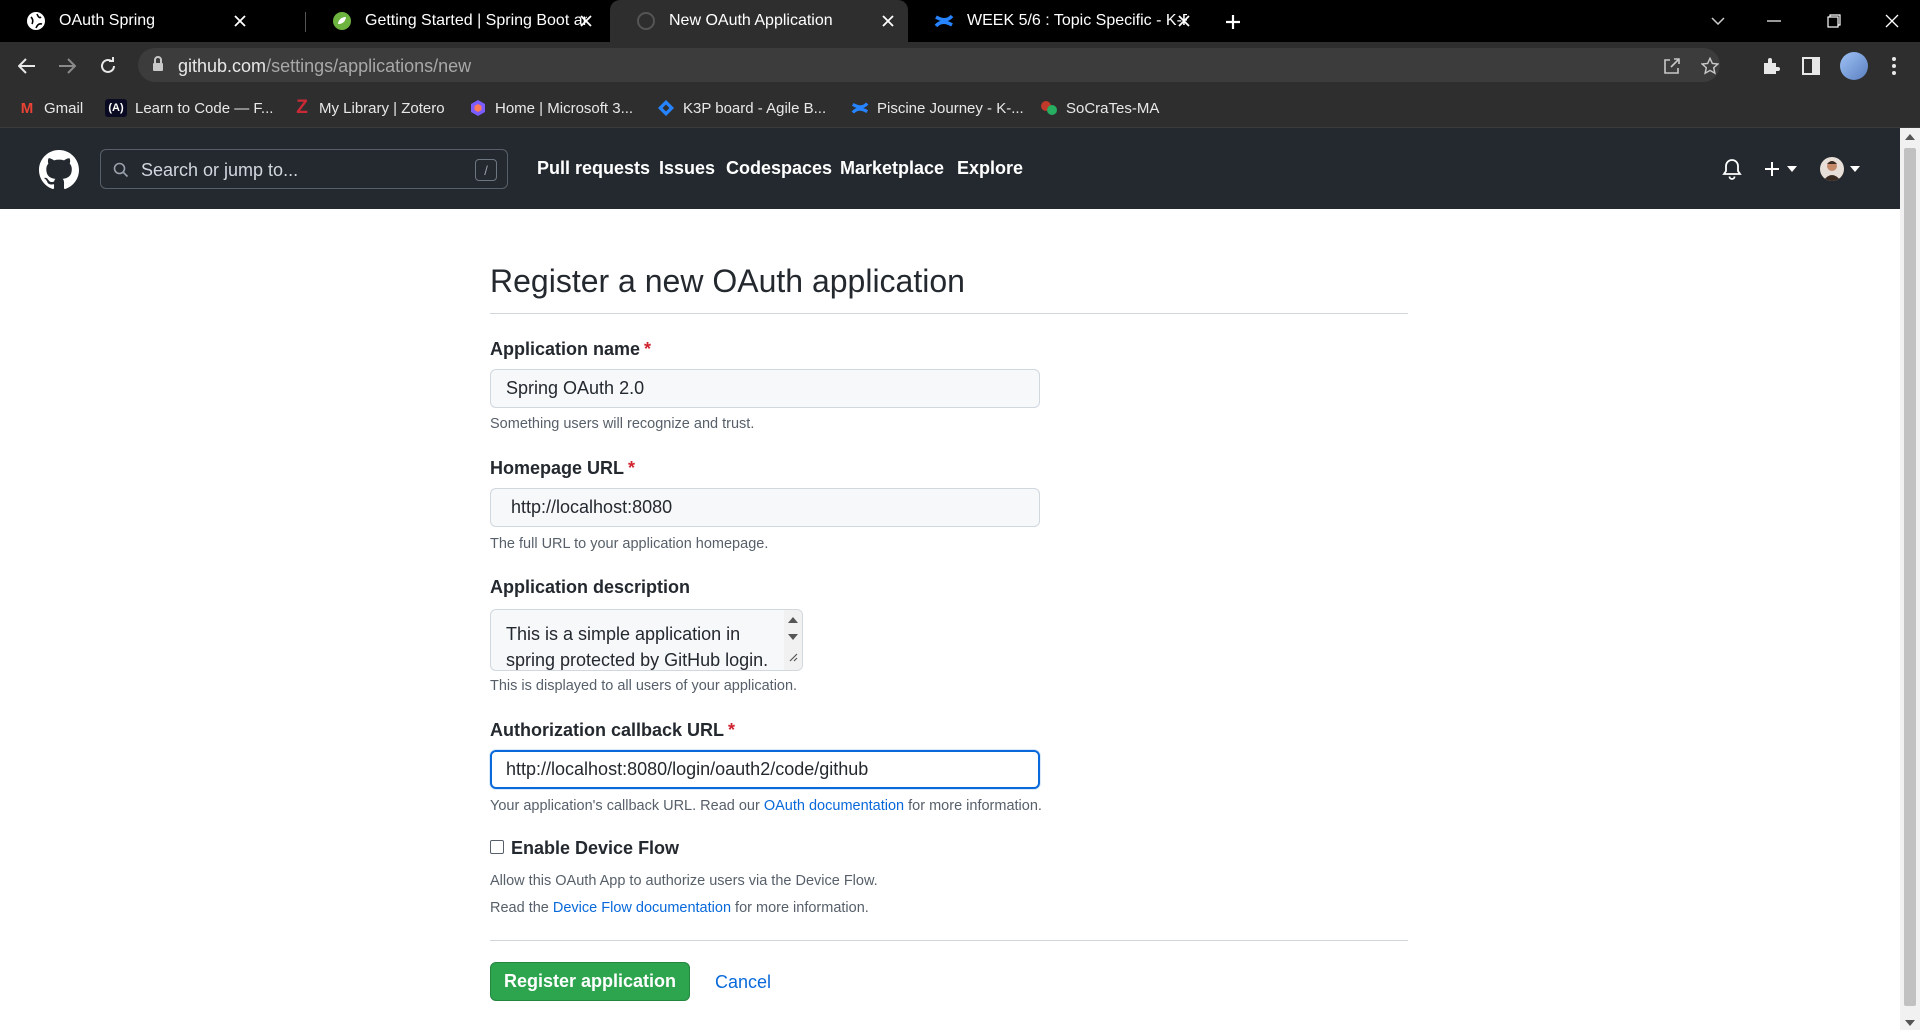 The height and width of the screenshot is (1030, 1920). I want to click on confluence-icon, so click(860, 108).